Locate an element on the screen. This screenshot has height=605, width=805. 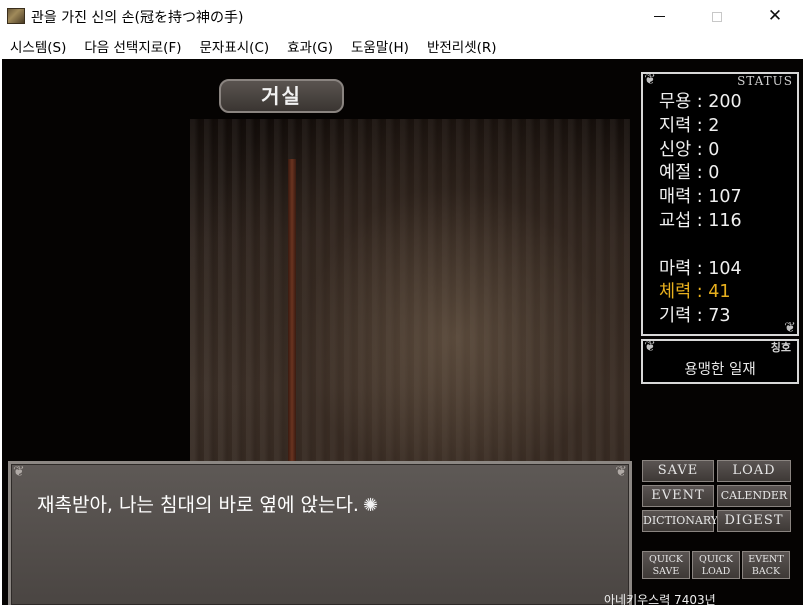
stat-faith: 신앙 : 0 is located at coordinates (689, 150).